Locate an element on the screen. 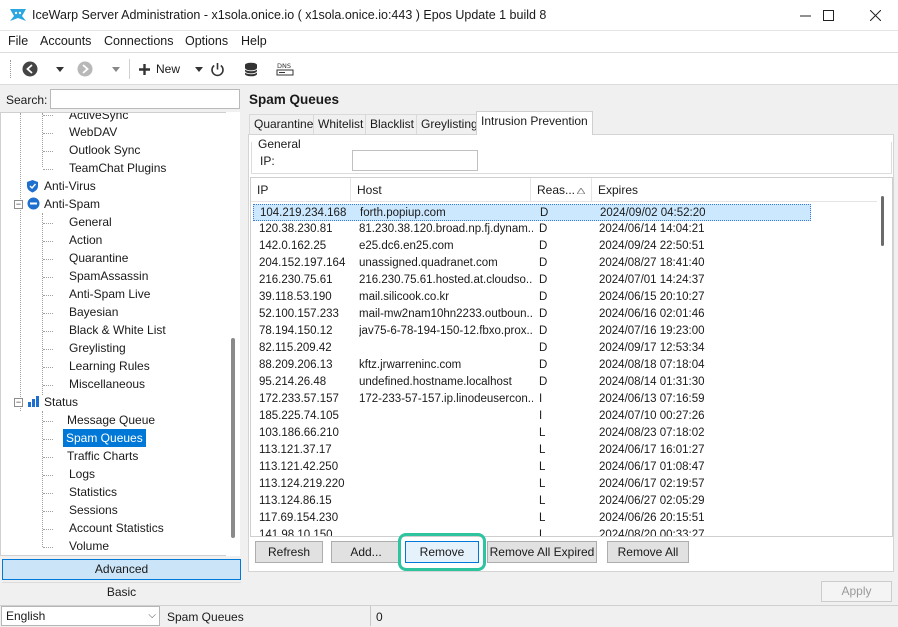 Image resolution: width=898 pixels, height=627 pixels. tree-item-outlook-sync: Outlook Sync is located at coordinates (104, 150).